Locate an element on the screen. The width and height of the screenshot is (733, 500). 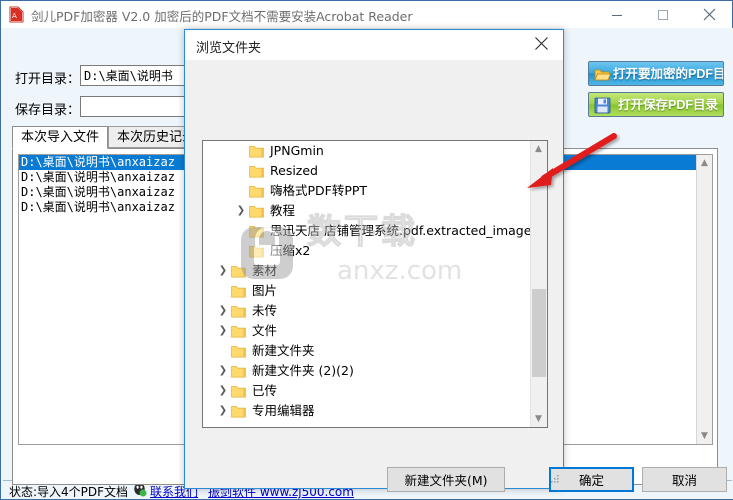
tree-item: ❯ 未传 is located at coordinates (375, 311).